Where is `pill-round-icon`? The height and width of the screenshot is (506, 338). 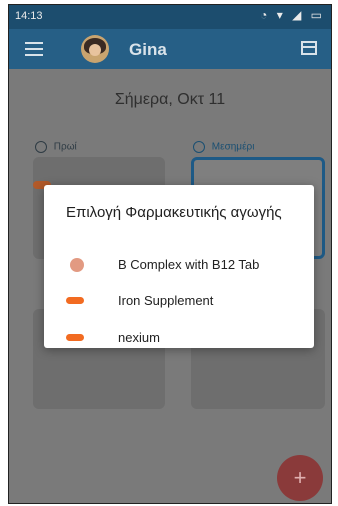
pill-round-icon is located at coordinates (77, 265).